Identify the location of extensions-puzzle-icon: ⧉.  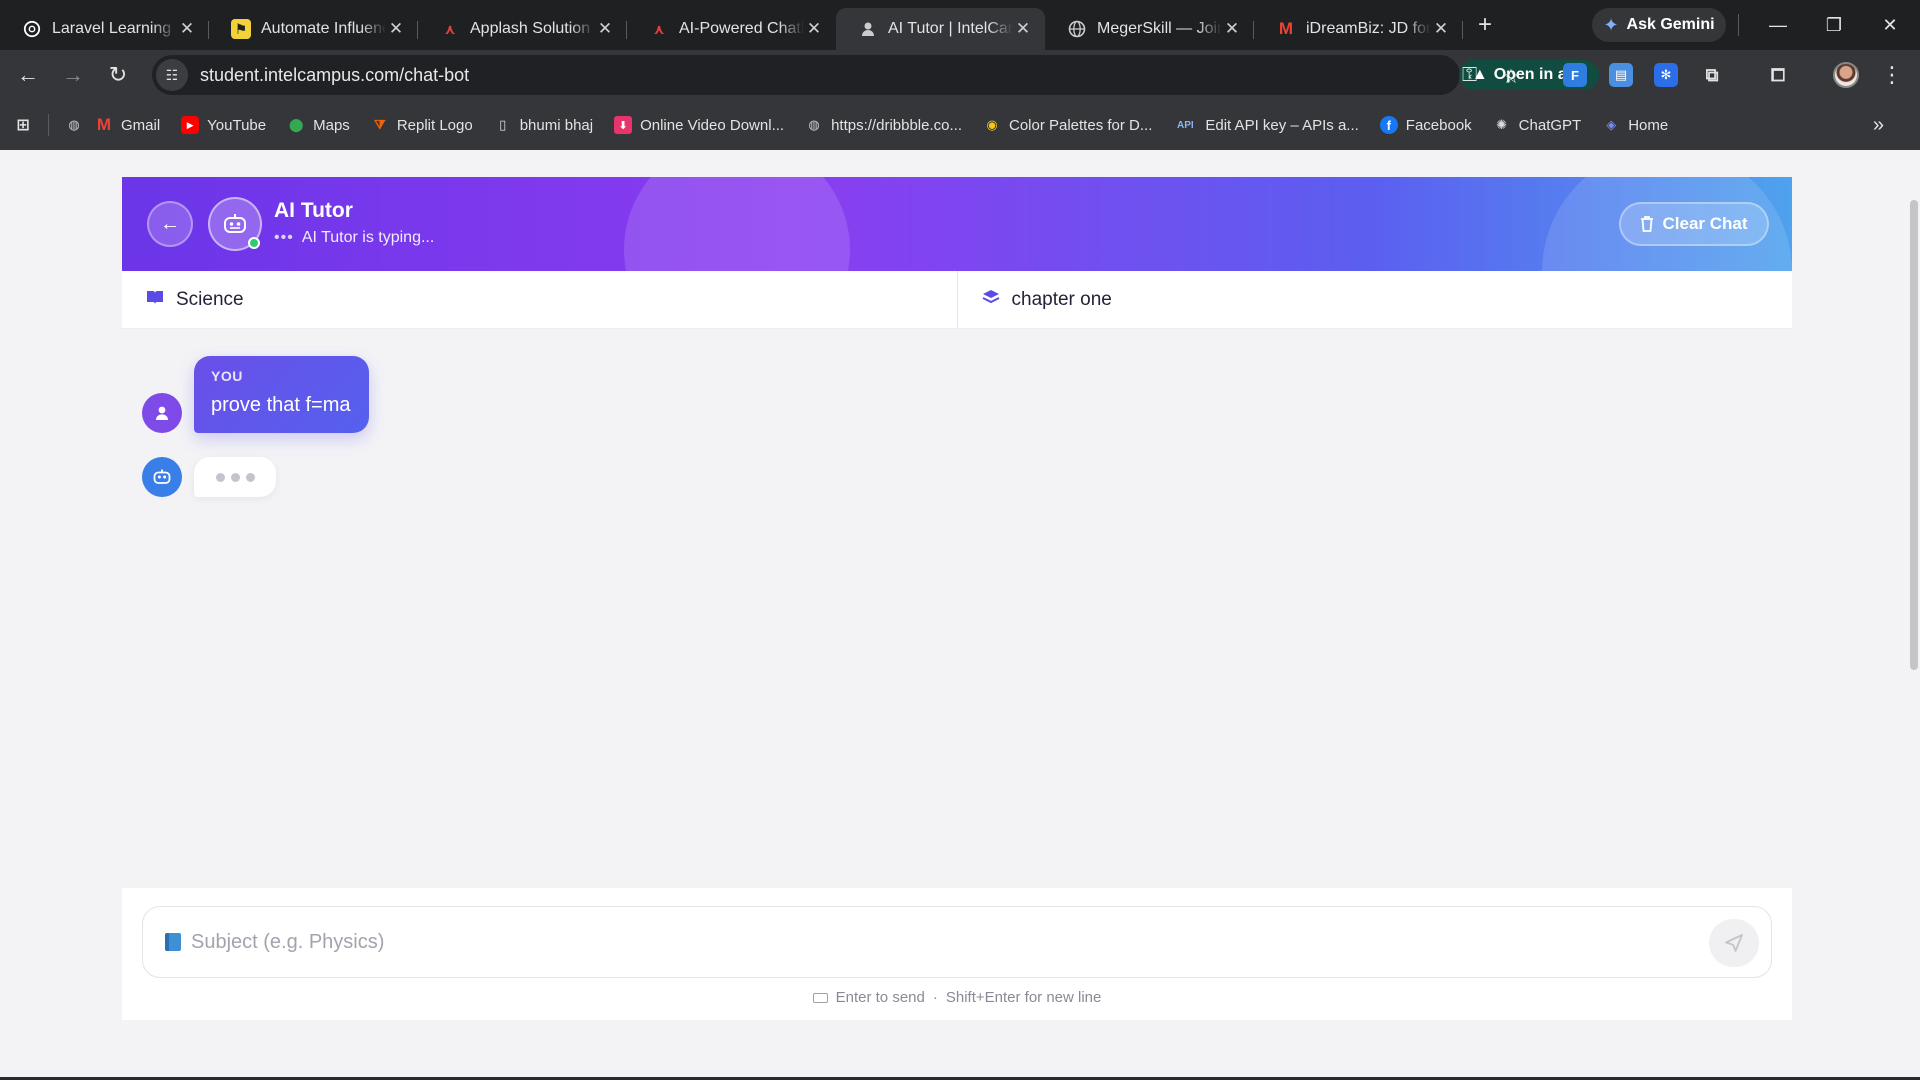
(1712, 75).